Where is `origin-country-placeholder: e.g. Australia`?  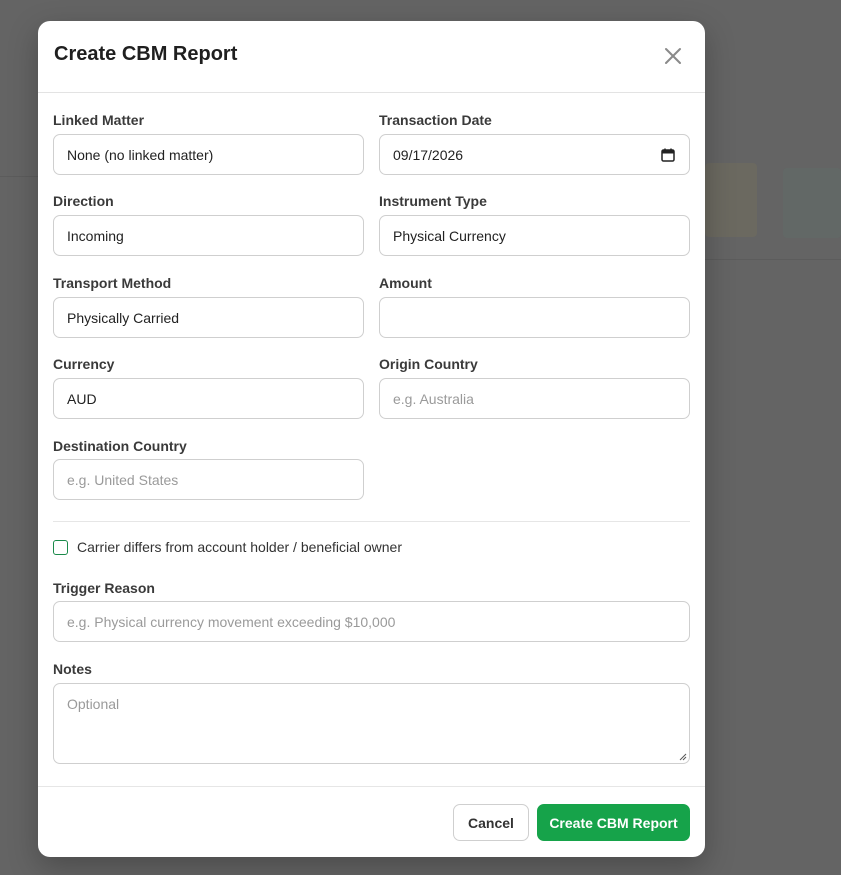
origin-country-placeholder: e.g. Australia is located at coordinates (433, 398).